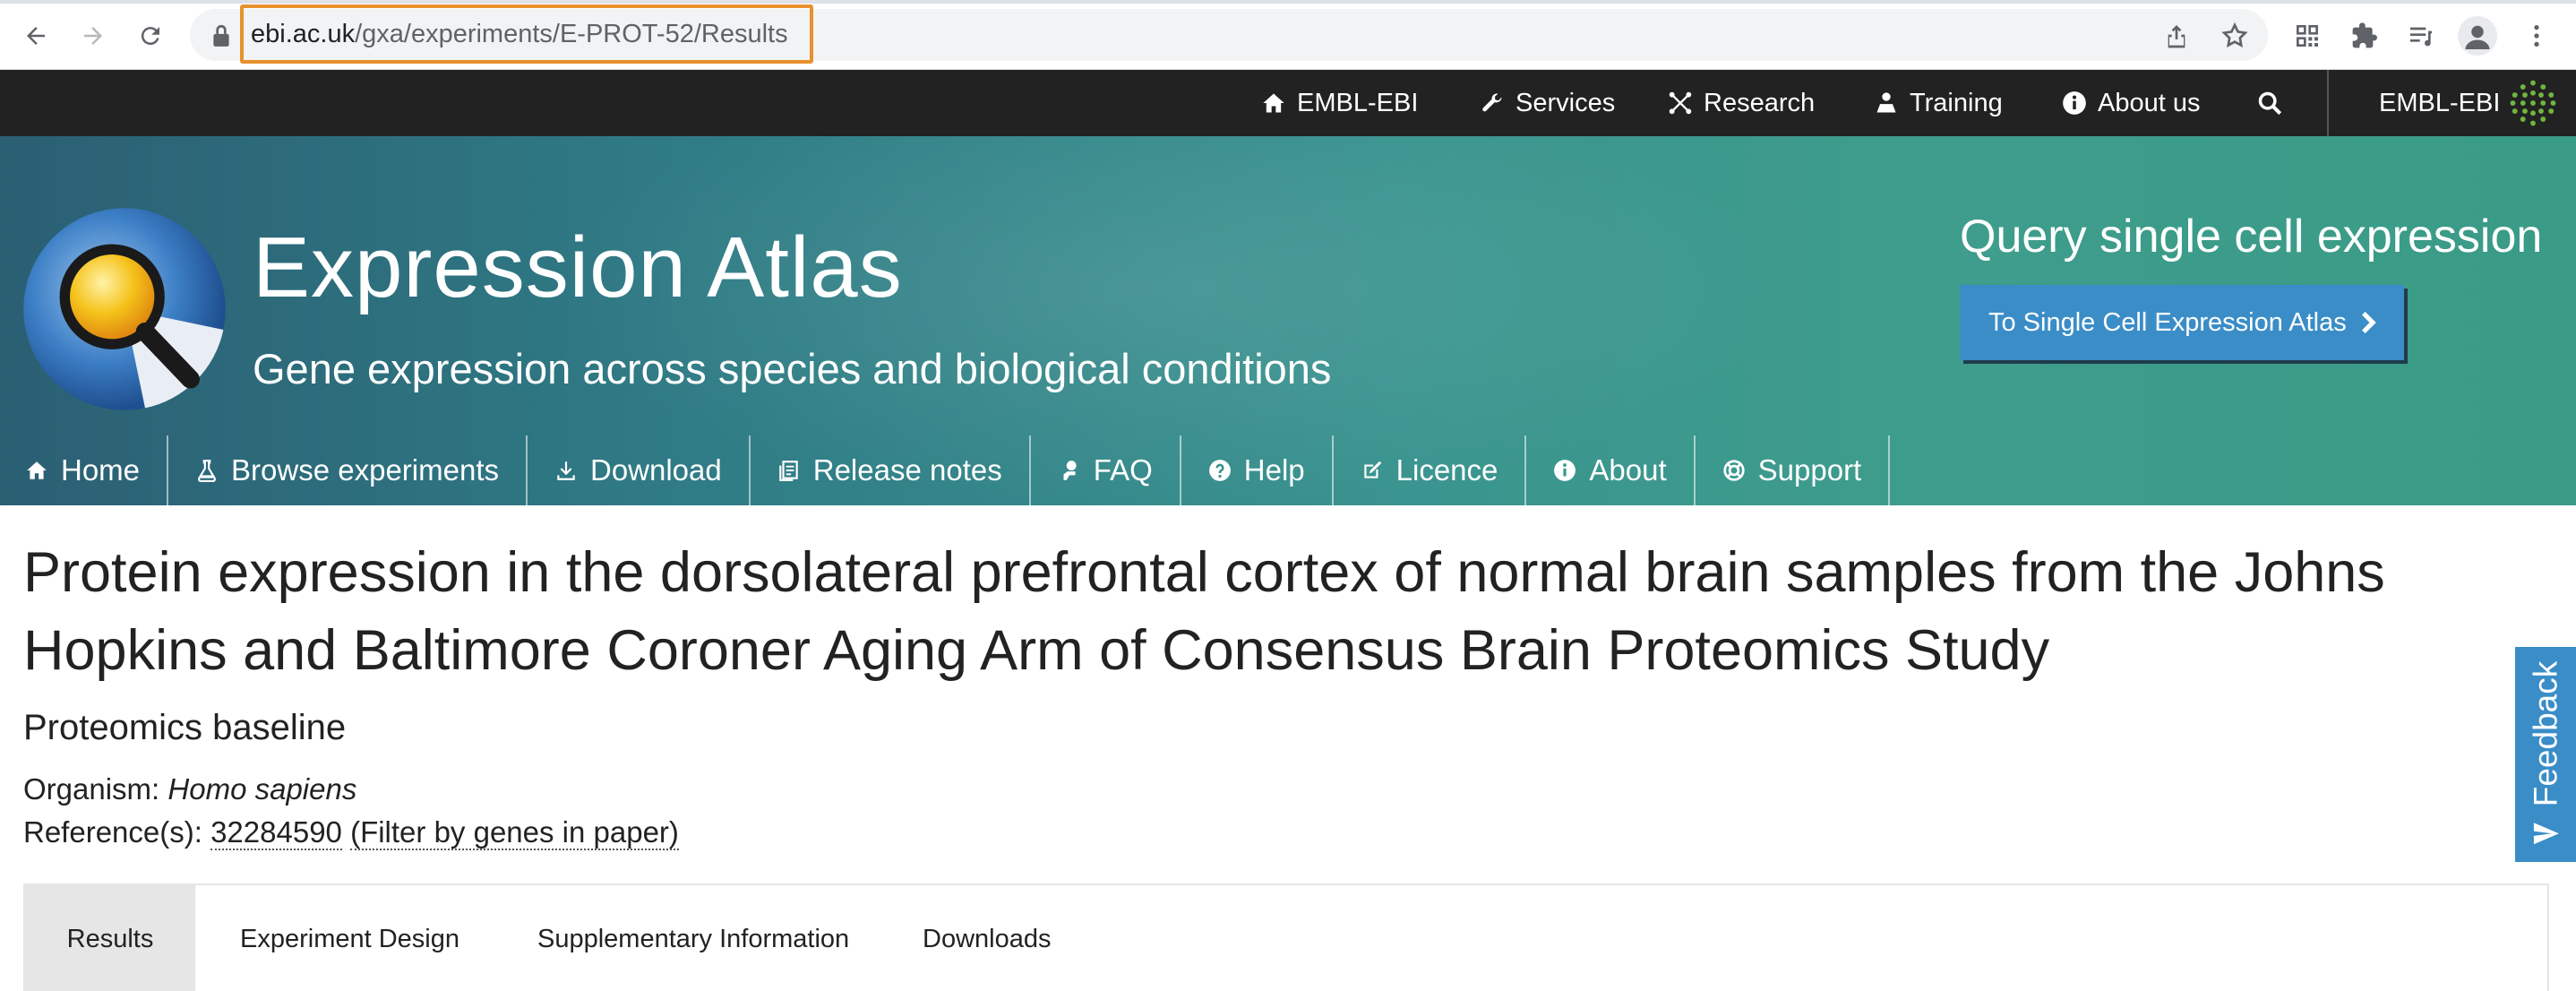  I want to click on nav-label: FAQ, so click(1123, 470).